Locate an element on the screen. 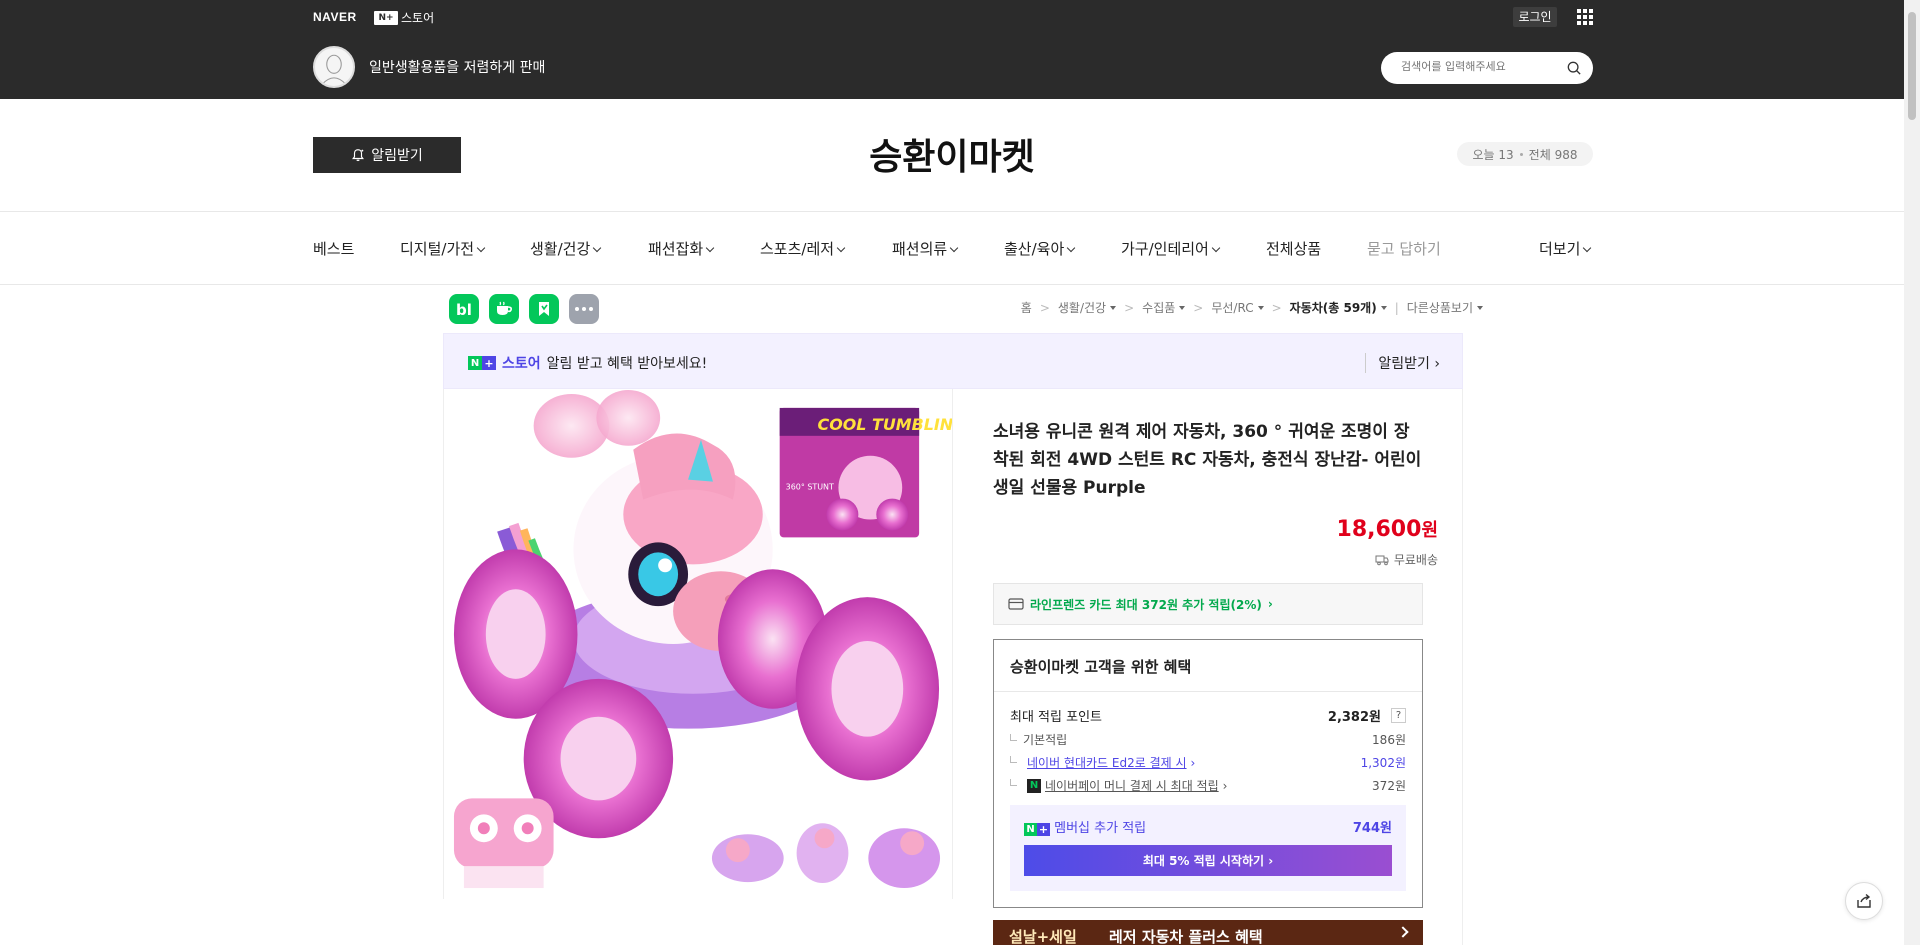  credit-card-icon is located at coordinates (1016, 604).